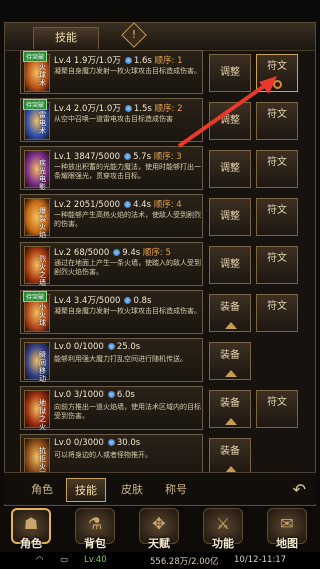 This screenshot has height=569, width=320. Describe the element at coordinates (118, 204) in the screenshot. I see `skill-stats: Lv.2 2051/5000 4.4s 顺序: 4` at that location.